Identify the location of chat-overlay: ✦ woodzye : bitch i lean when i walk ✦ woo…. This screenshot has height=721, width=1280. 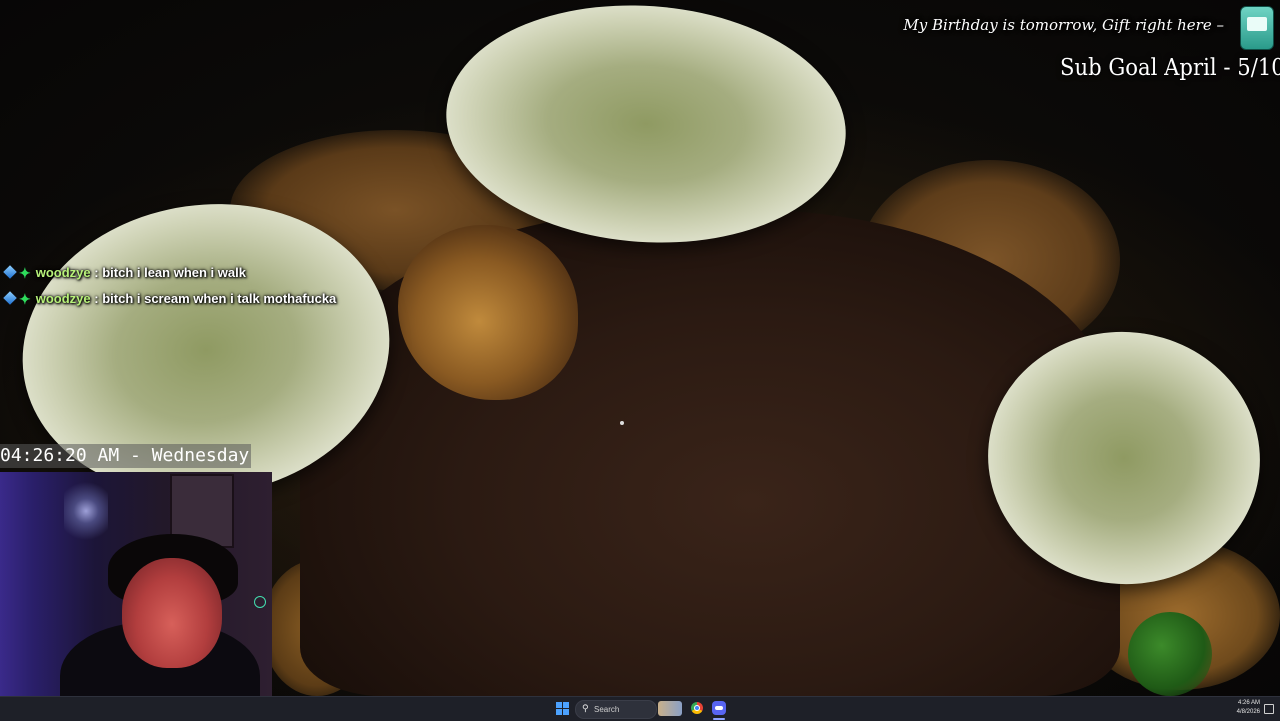
(170, 288).